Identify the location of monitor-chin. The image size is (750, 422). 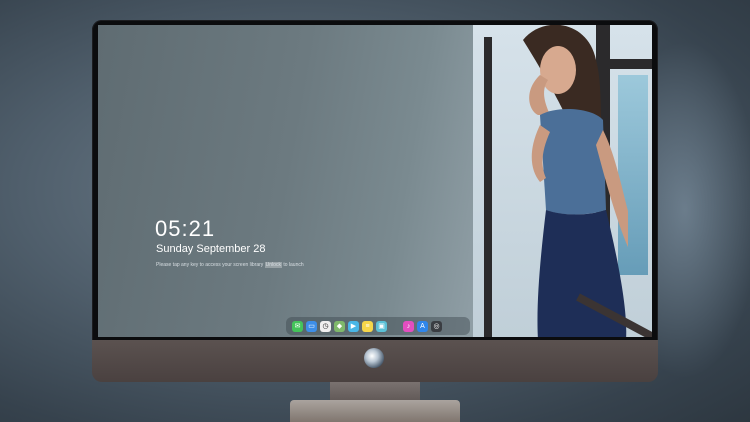
(375, 361).